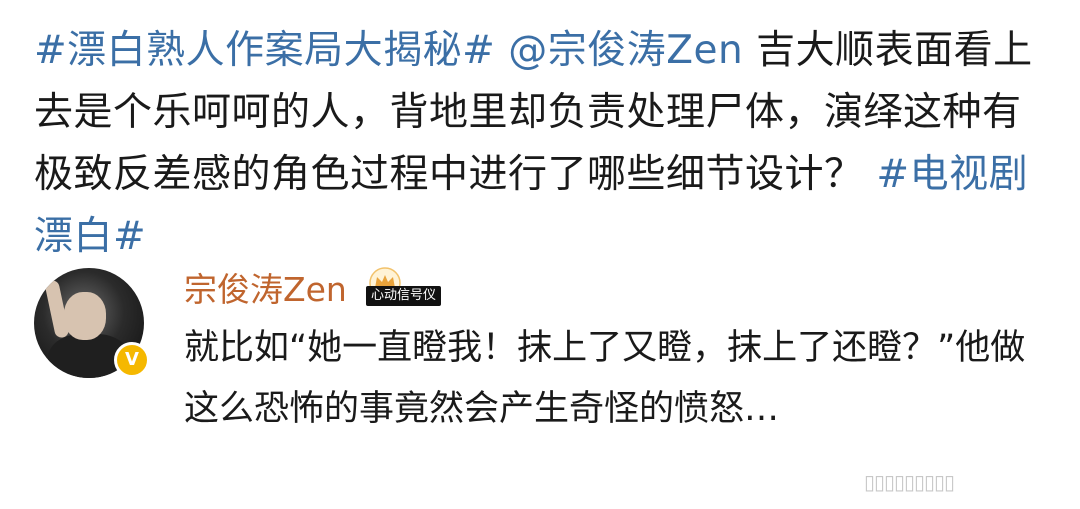  What do you see at coordinates (85, 316) in the screenshot?
I see `avatar-face` at bounding box center [85, 316].